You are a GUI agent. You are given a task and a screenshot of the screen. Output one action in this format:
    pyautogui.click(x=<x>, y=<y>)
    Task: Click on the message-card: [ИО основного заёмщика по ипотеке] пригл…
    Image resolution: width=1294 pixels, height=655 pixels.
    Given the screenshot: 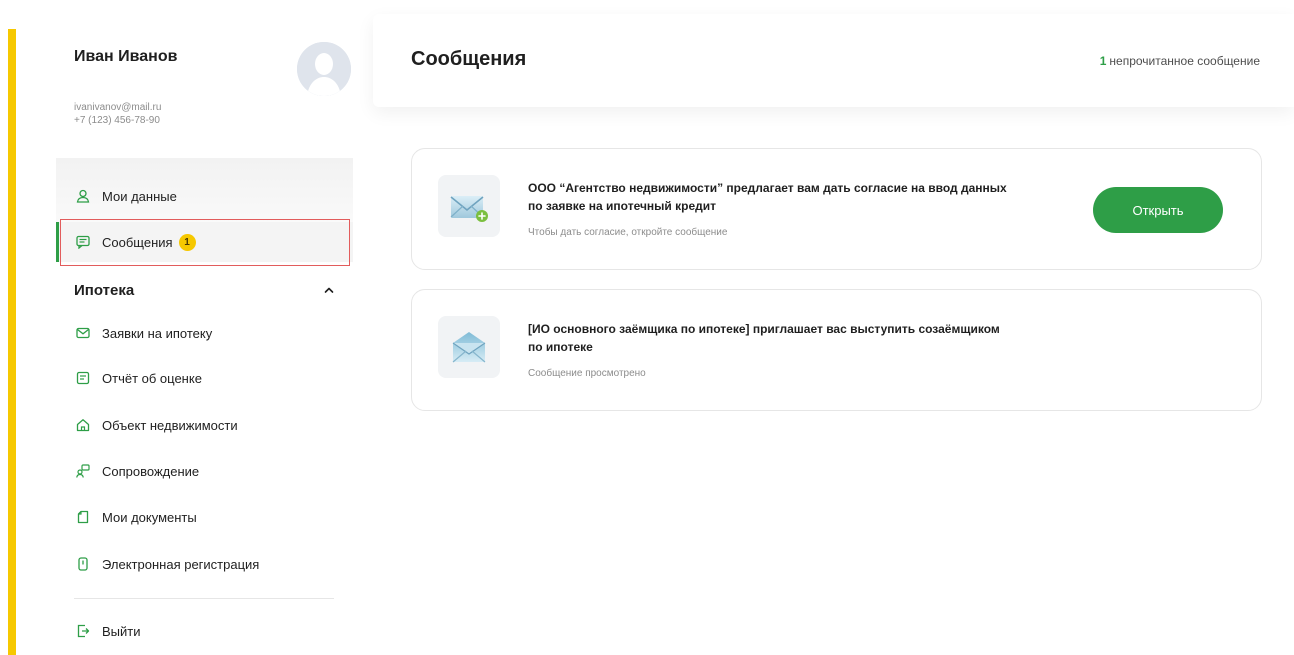 What is the action you would take?
    pyautogui.click(x=836, y=350)
    